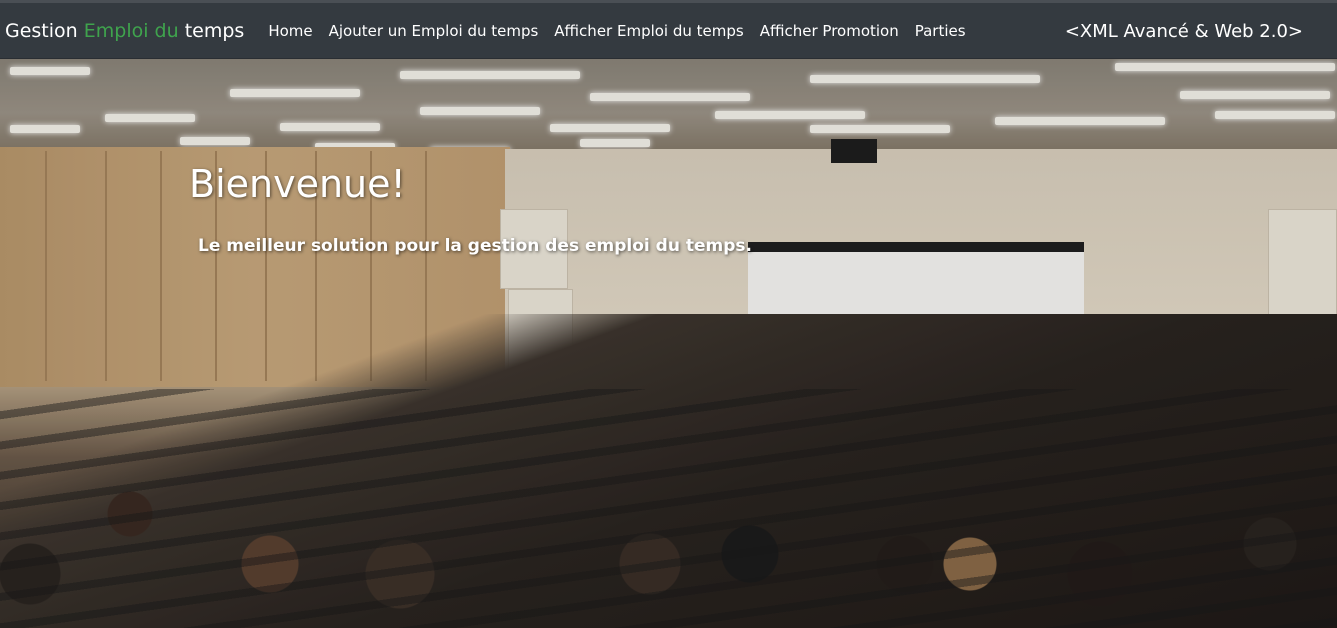  Describe the element at coordinates (1183, 31) in the screenshot. I see `course-title-text: <XML Avancé & Web 2.0>` at that location.